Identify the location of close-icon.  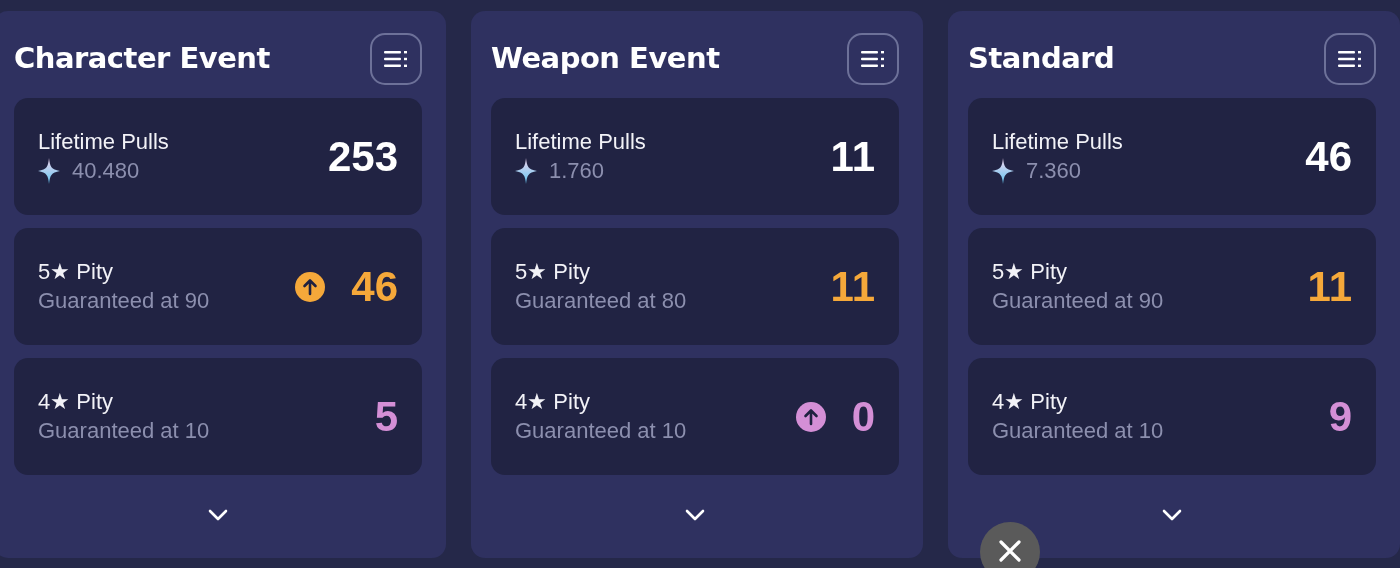
(1010, 551).